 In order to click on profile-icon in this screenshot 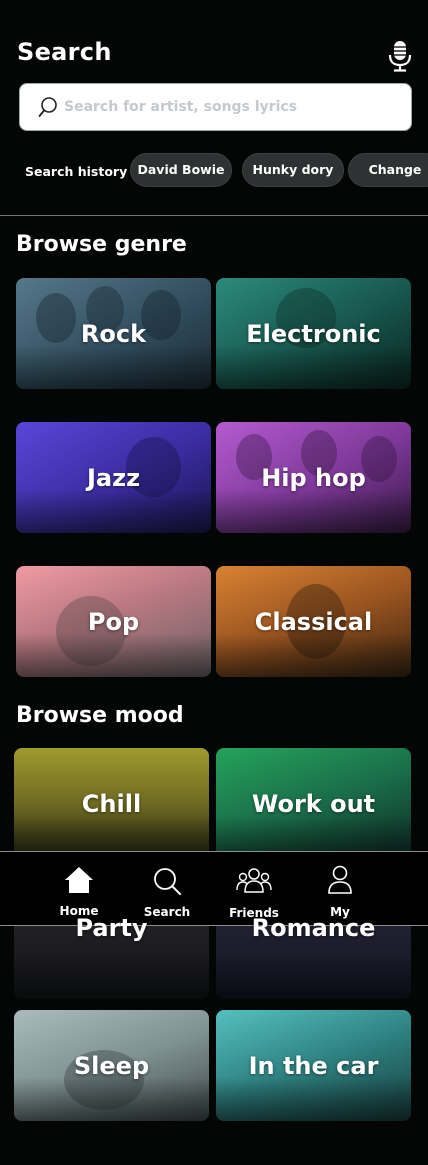, I will do `click(340, 879)`.